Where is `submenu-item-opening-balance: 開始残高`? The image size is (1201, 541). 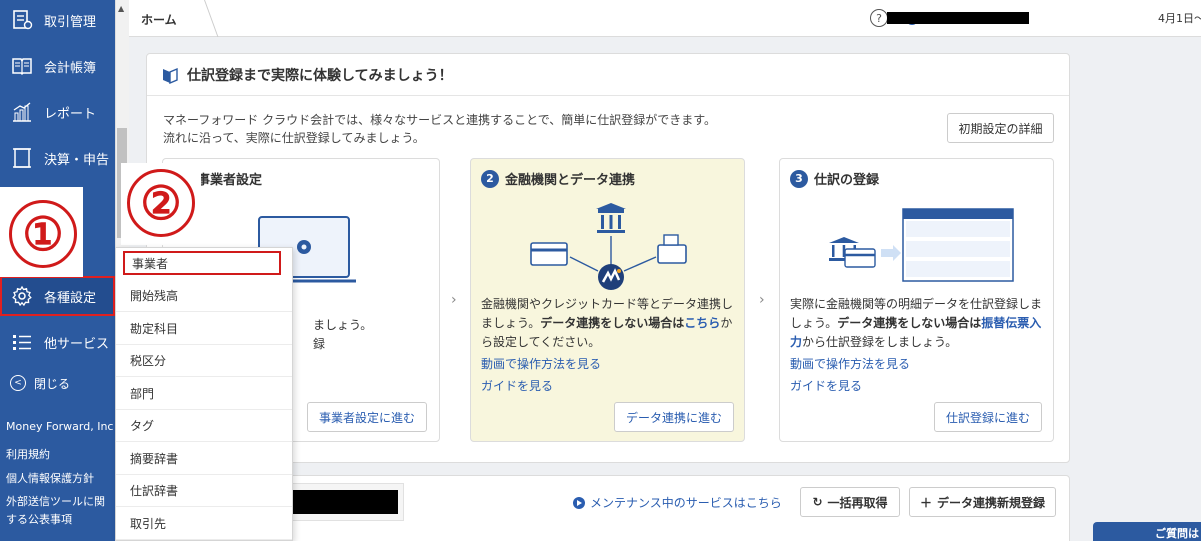 submenu-item-opening-balance: 開始残高 is located at coordinates (204, 295).